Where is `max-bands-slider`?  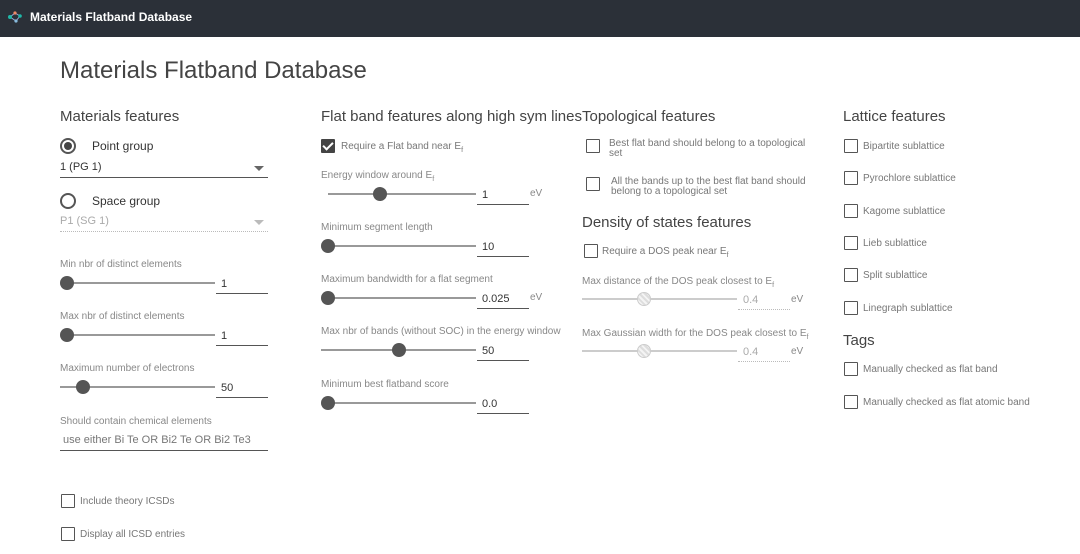 max-bands-slider is located at coordinates (398, 350).